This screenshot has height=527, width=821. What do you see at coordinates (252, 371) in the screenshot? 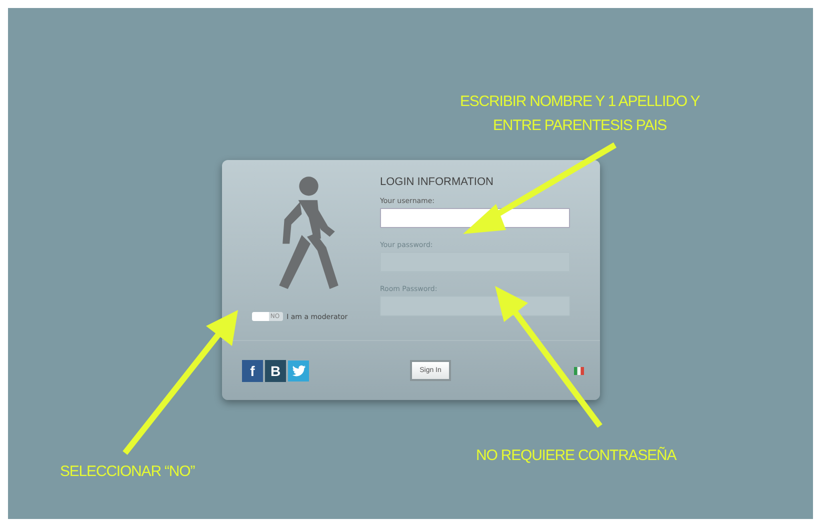
I see `social-button: f` at bounding box center [252, 371].